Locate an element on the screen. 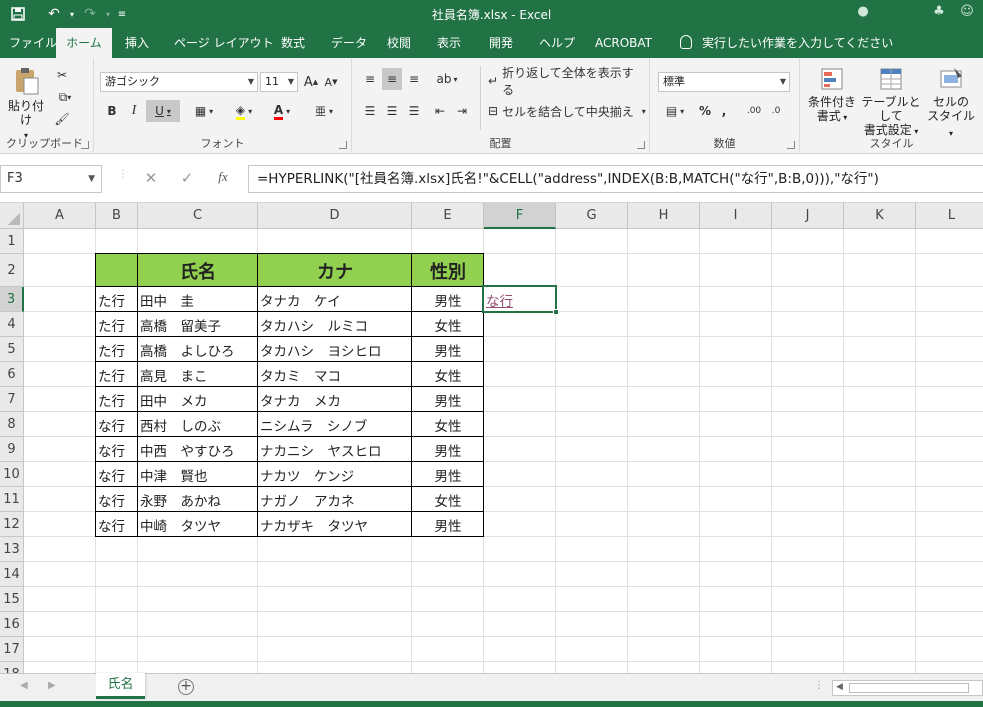 The height and width of the screenshot is (707, 983). row-header-16: 16 is located at coordinates (12, 624).